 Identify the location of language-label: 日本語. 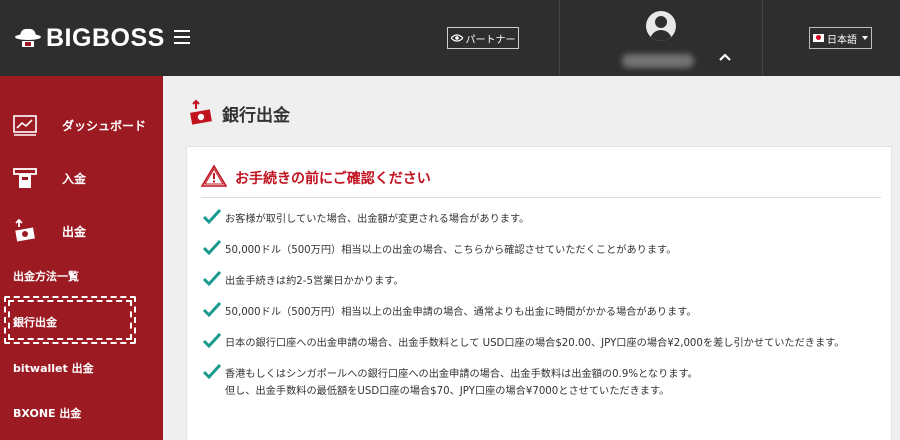
(842, 40).